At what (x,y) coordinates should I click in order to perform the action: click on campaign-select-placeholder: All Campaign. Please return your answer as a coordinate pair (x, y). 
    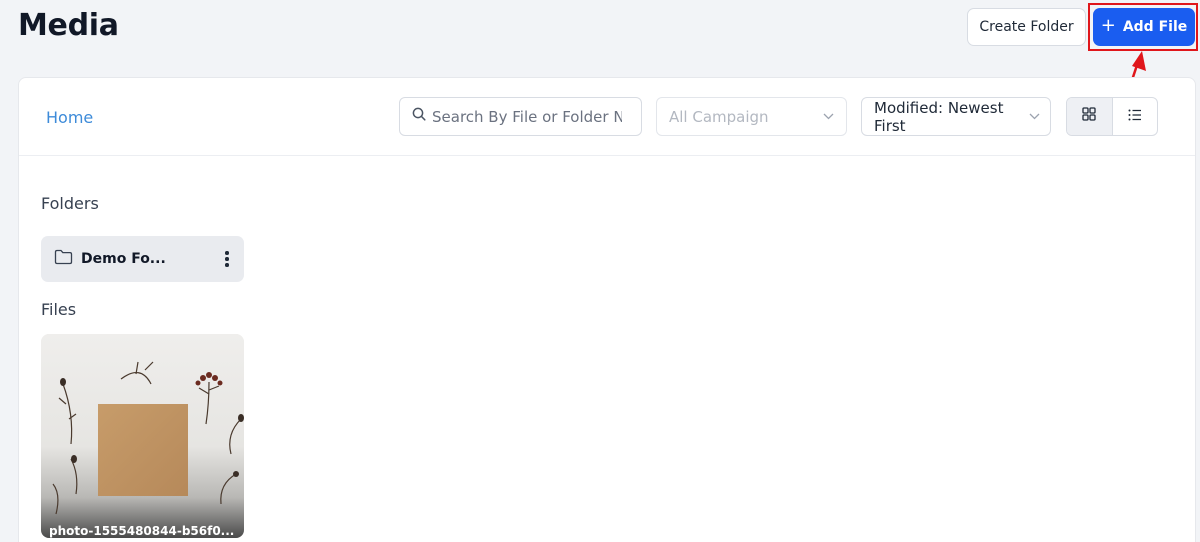
    Looking at the image, I should click on (719, 116).